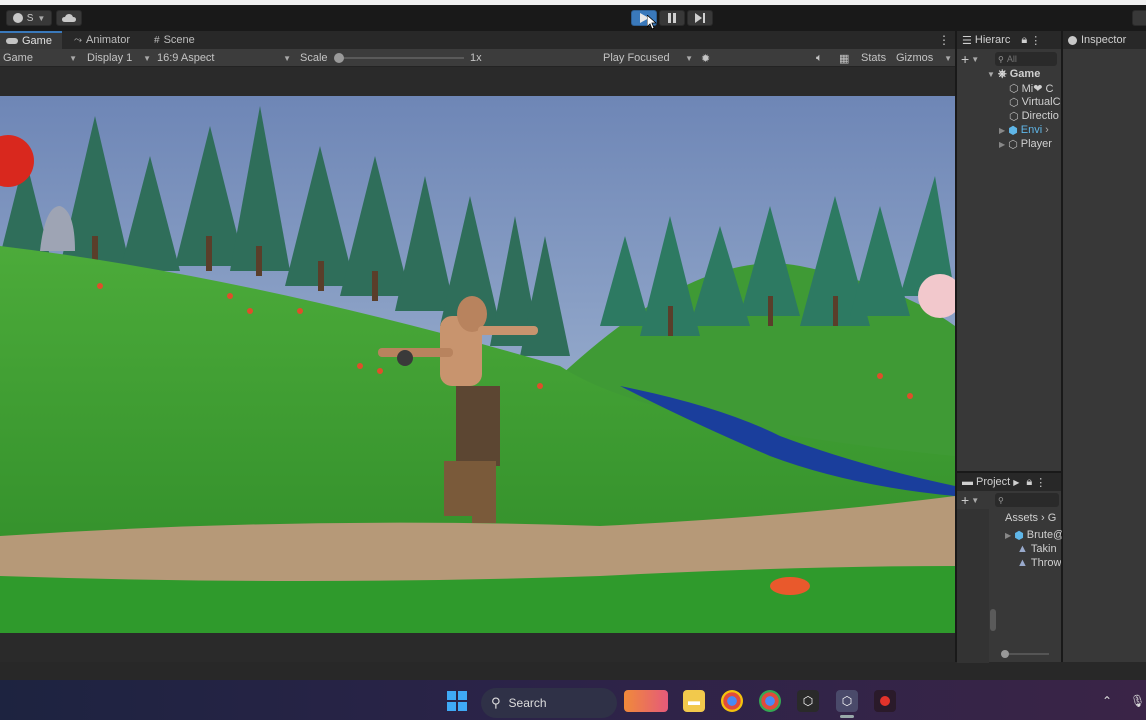 The width and height of the screenshot is (1146, 720). Describe the element at coordinates (37, 41) in the screenshot. I see `tab-game-label: Game` at that location.